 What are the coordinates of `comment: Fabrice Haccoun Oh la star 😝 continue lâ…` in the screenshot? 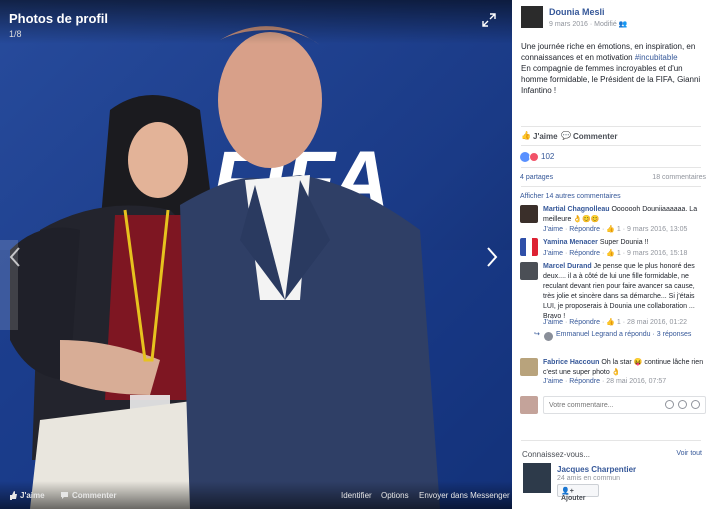 It's located at (613, 373).